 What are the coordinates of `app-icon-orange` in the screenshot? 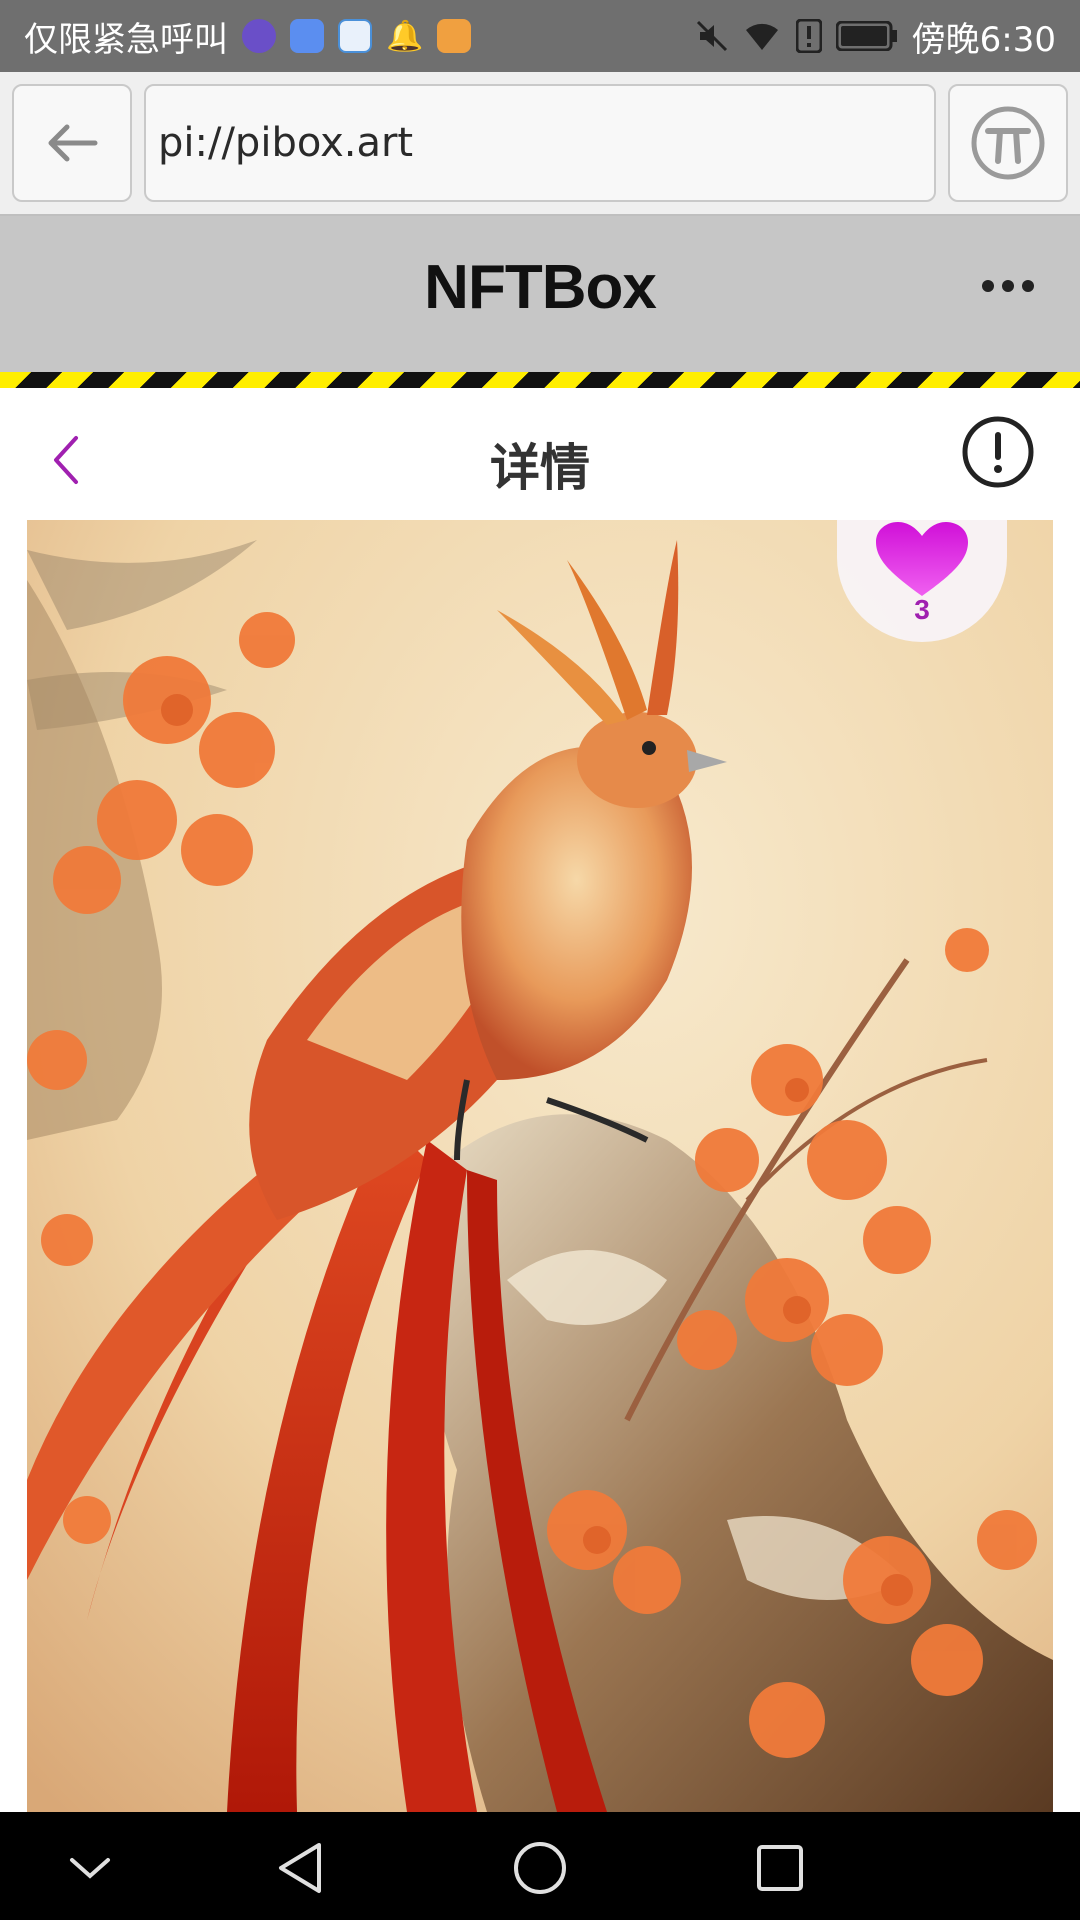 It's located at (454, 36).